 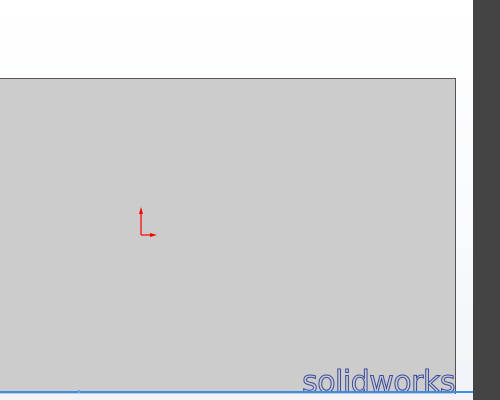 What do you see at coordinates (379, 382) in the screenshot?
I see `solidworks-watermark: solidworks` at bounding box center [379, 382].